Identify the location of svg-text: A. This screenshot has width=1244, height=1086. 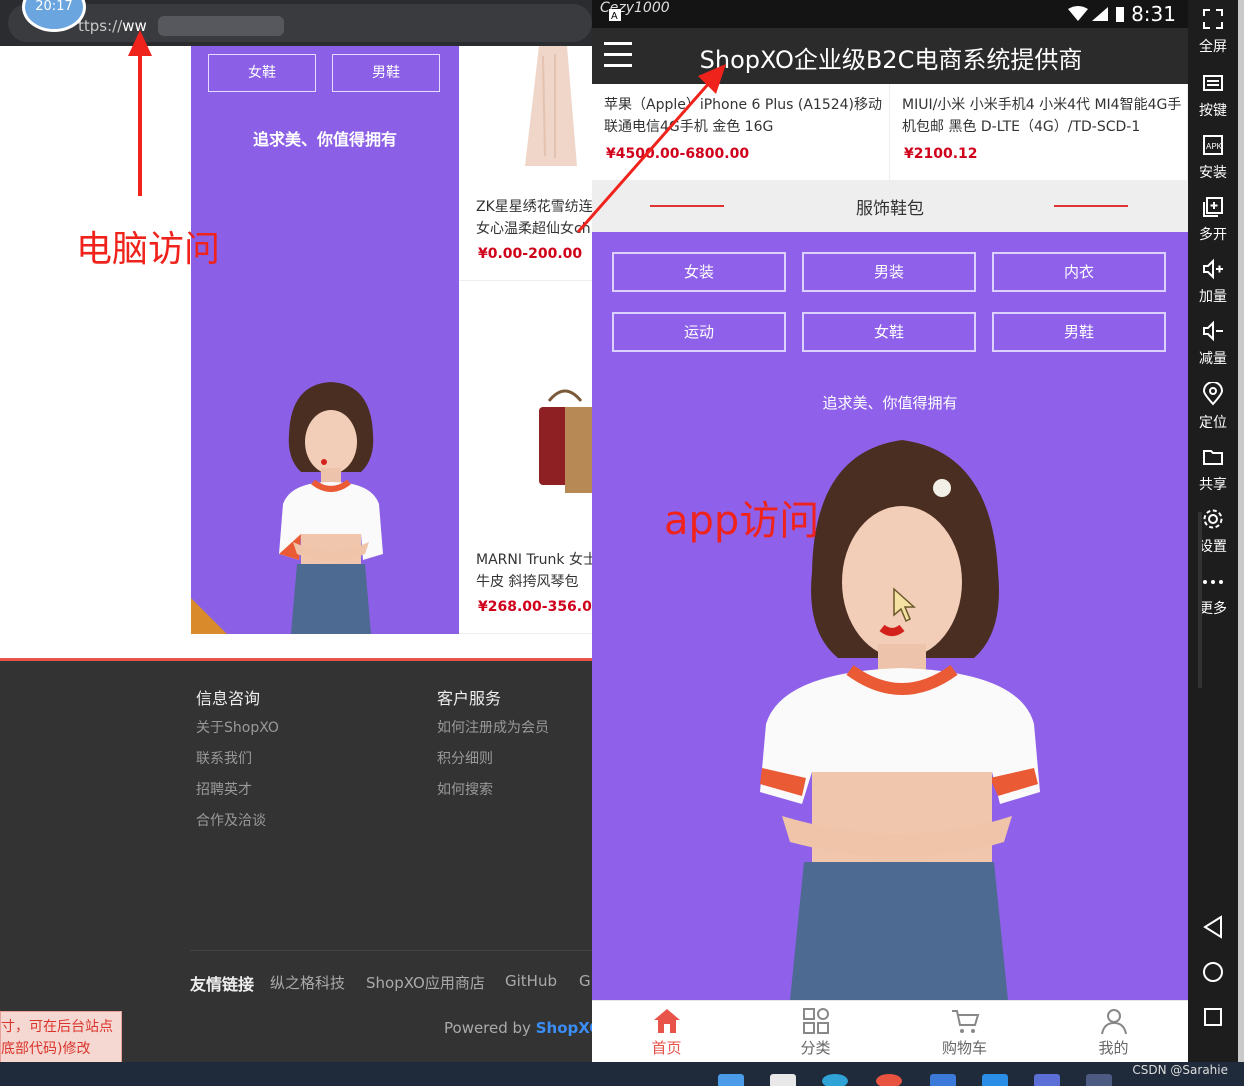
(614, 16).